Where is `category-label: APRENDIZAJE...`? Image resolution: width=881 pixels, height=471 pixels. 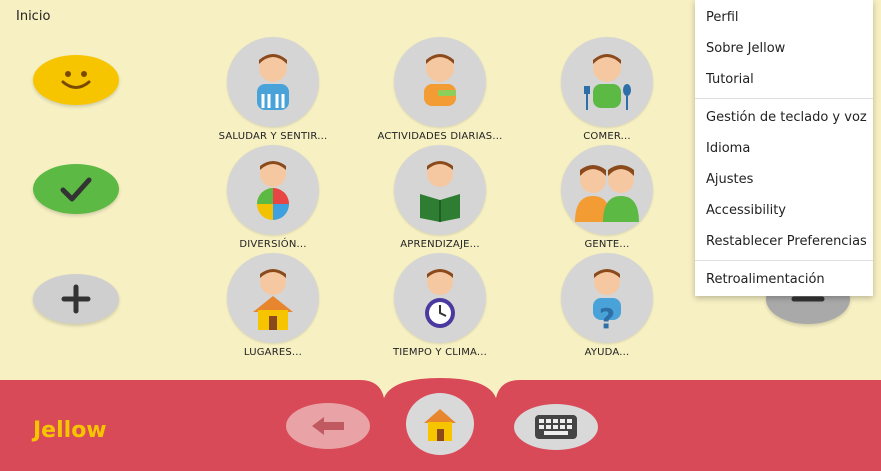 category-label: APRENDIZAJE... is located at coordinates (440, 244).